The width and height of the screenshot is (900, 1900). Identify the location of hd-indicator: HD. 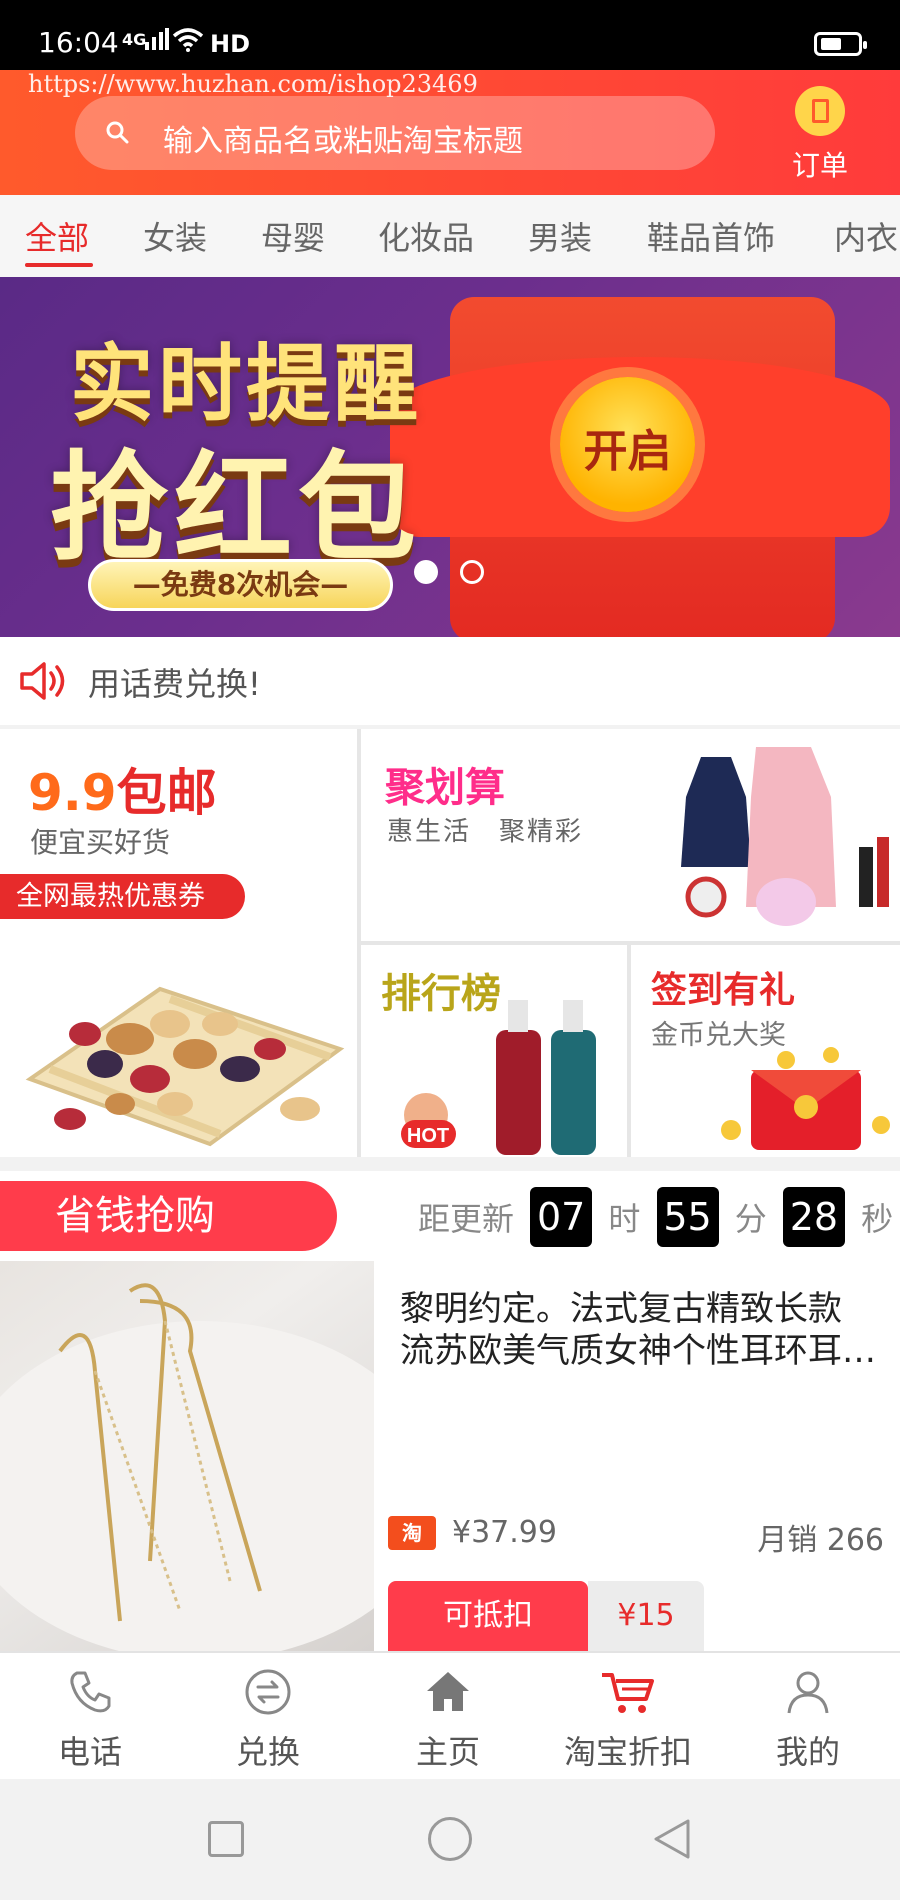
(230, 44).